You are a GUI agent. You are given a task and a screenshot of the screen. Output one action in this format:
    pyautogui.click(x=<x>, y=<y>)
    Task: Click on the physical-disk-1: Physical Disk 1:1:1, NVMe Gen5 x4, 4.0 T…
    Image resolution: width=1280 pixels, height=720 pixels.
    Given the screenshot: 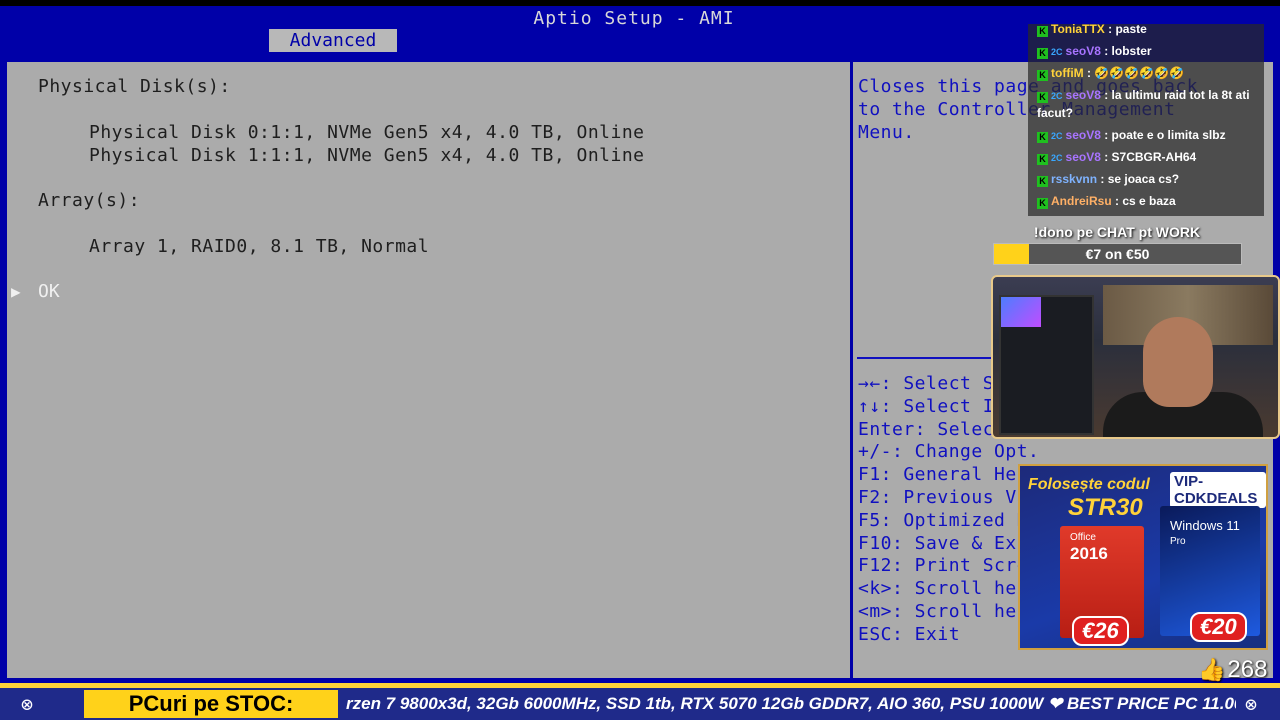 What is the action you would take?
    pyautogui.click(x=367, y=155)
    